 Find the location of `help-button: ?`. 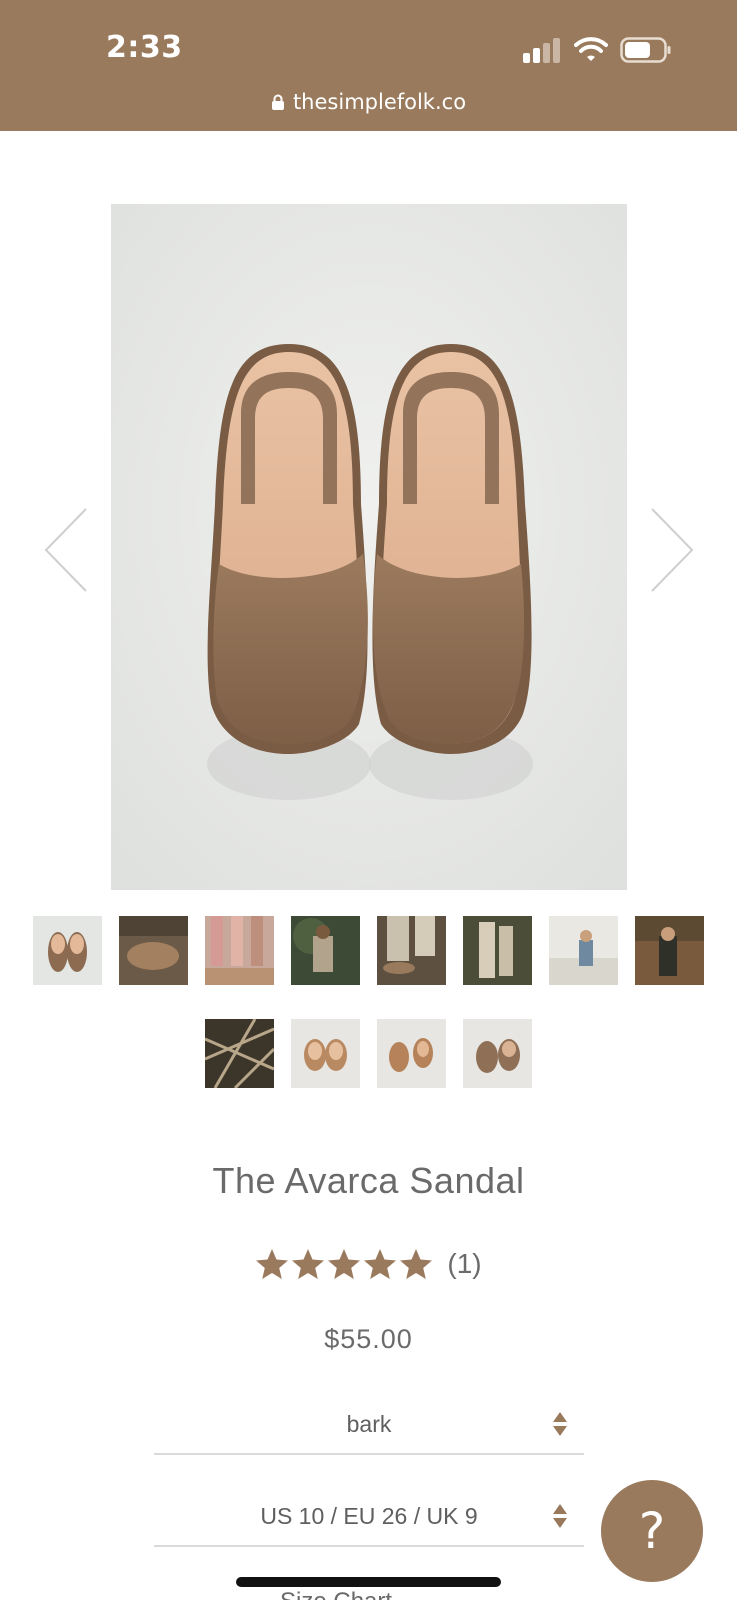

help-button: ? is located at coordinates (652, 1531).